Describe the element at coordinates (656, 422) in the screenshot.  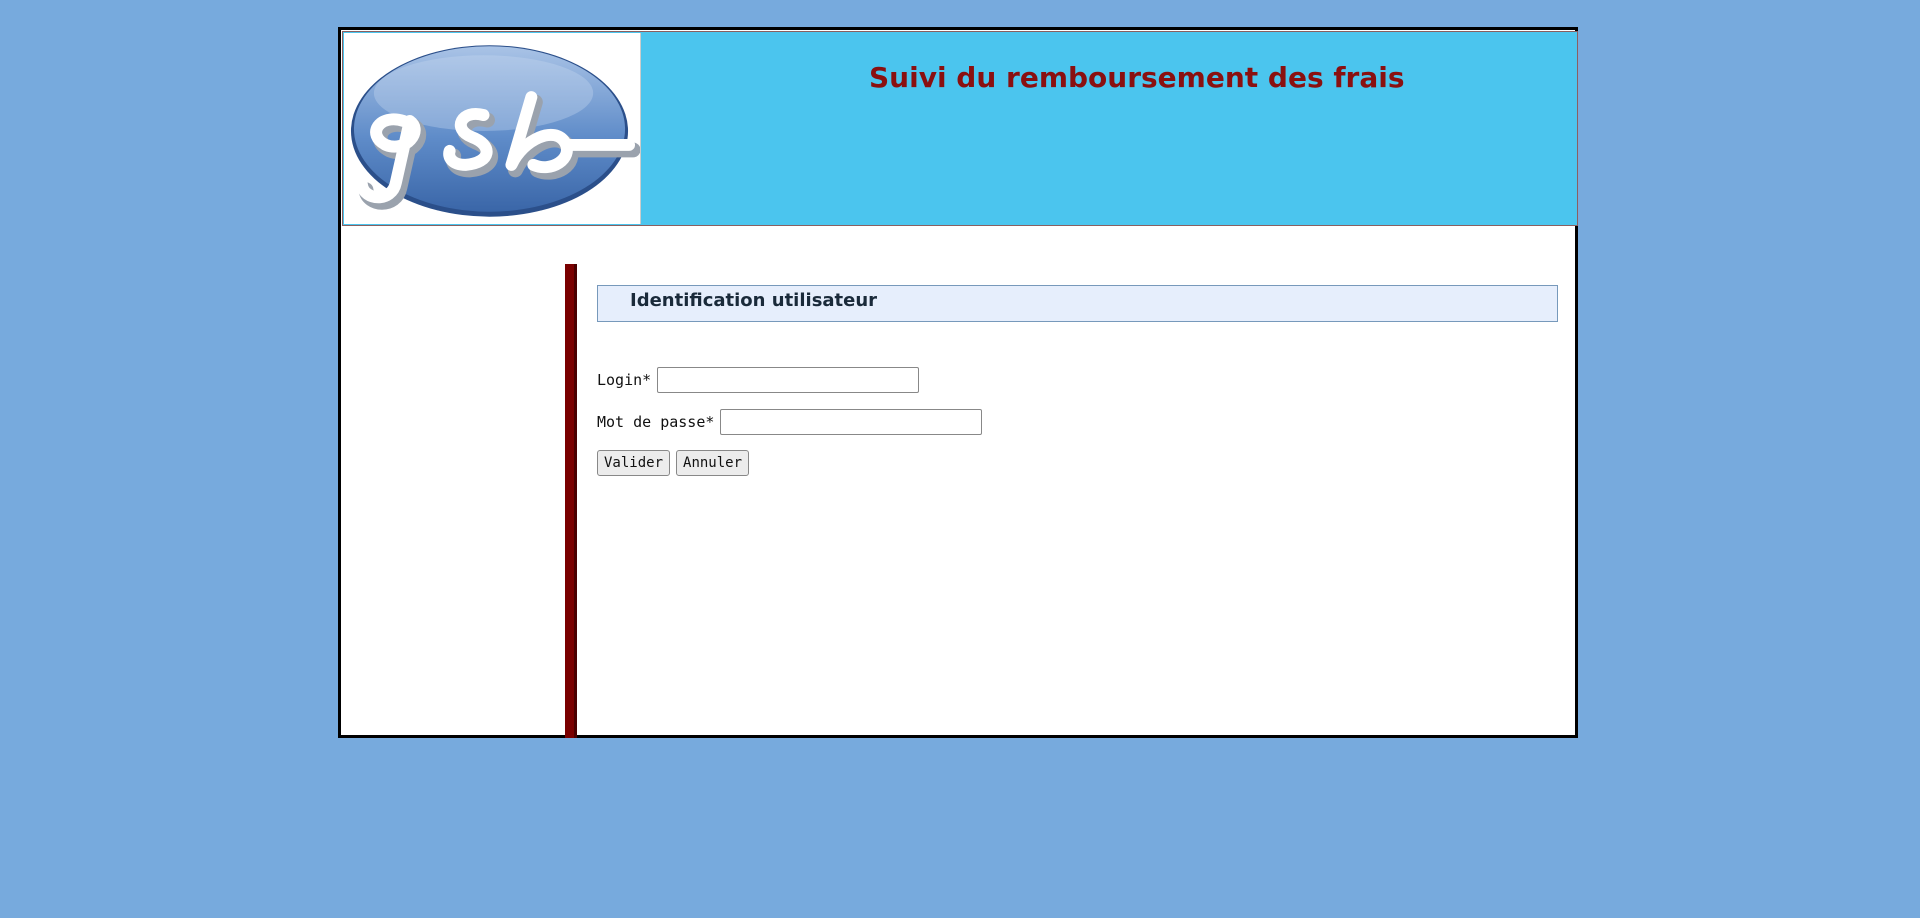
I see `password-label: Mot de passe*` at that location.